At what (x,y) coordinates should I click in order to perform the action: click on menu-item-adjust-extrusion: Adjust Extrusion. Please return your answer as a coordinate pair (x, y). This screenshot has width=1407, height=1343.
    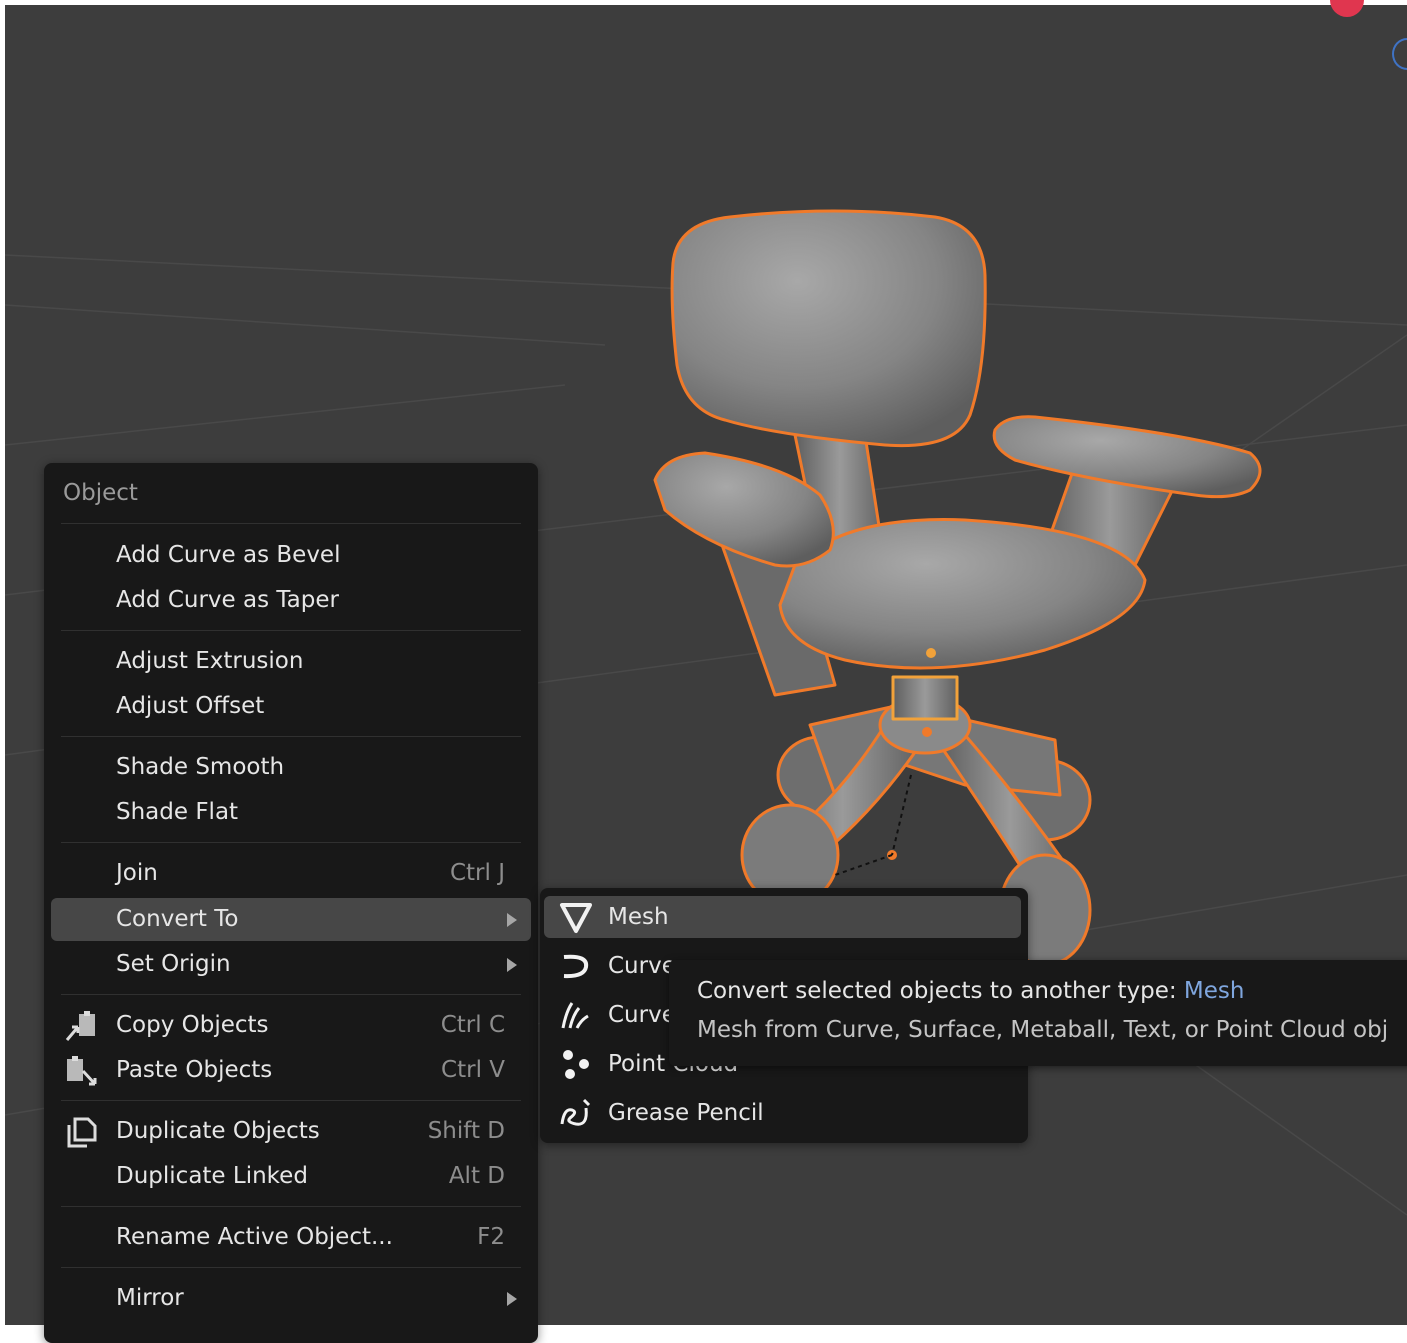
    Looking at the image, I should click on (291, 661).